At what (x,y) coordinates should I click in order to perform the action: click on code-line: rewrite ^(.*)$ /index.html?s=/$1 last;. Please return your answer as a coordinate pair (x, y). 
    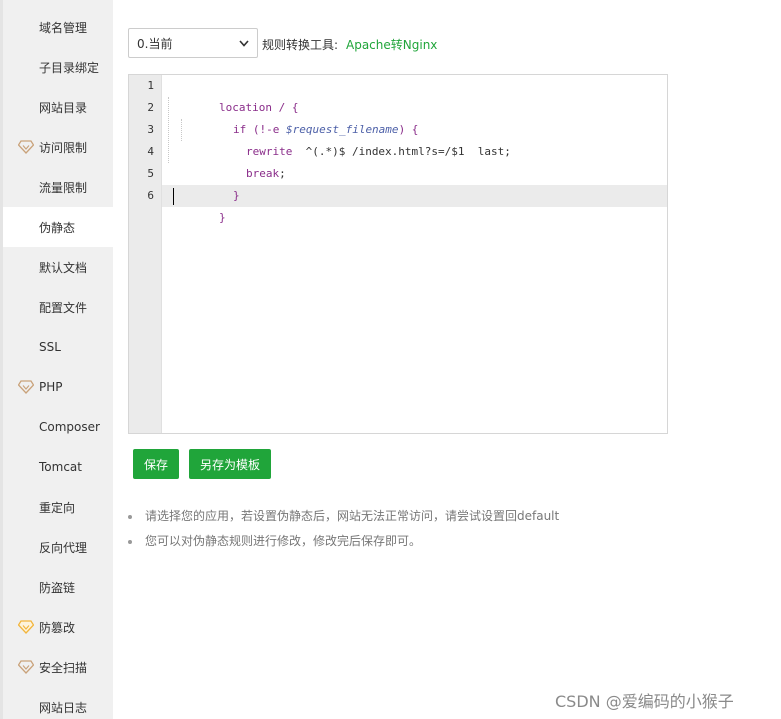
    Looking at the image, I should click on (352, 138).